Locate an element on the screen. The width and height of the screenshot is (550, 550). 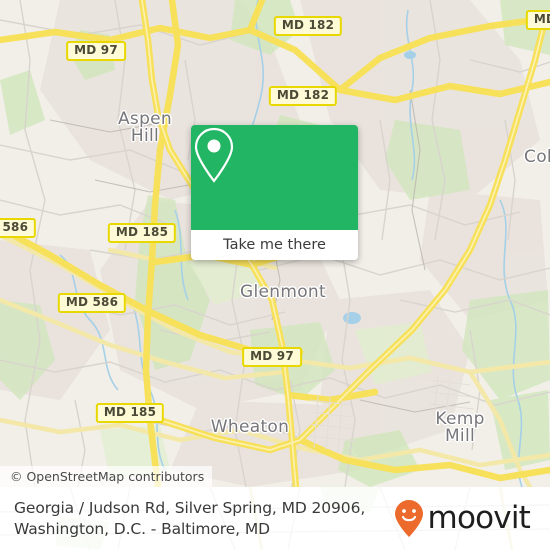
road-shield-md-586: MD 586 is located at coordinates (92, 303).